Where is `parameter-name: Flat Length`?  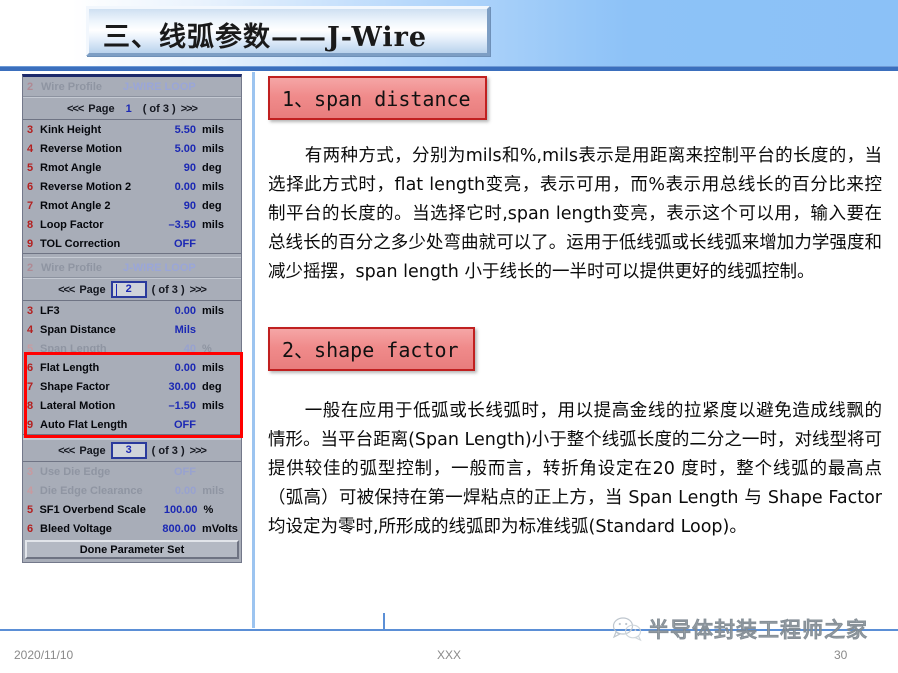
parameter-name: Flat Length is located at coordinates (70, 367).